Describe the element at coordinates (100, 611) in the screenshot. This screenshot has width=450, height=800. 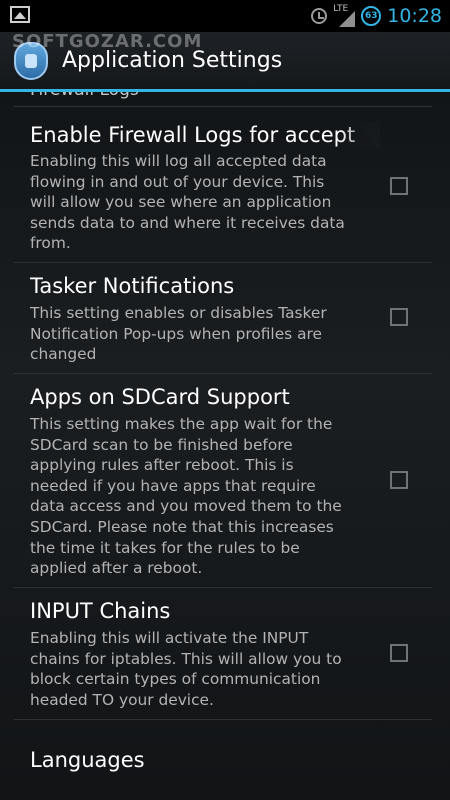
I see `pref-title: INPUT Chains` at that location.